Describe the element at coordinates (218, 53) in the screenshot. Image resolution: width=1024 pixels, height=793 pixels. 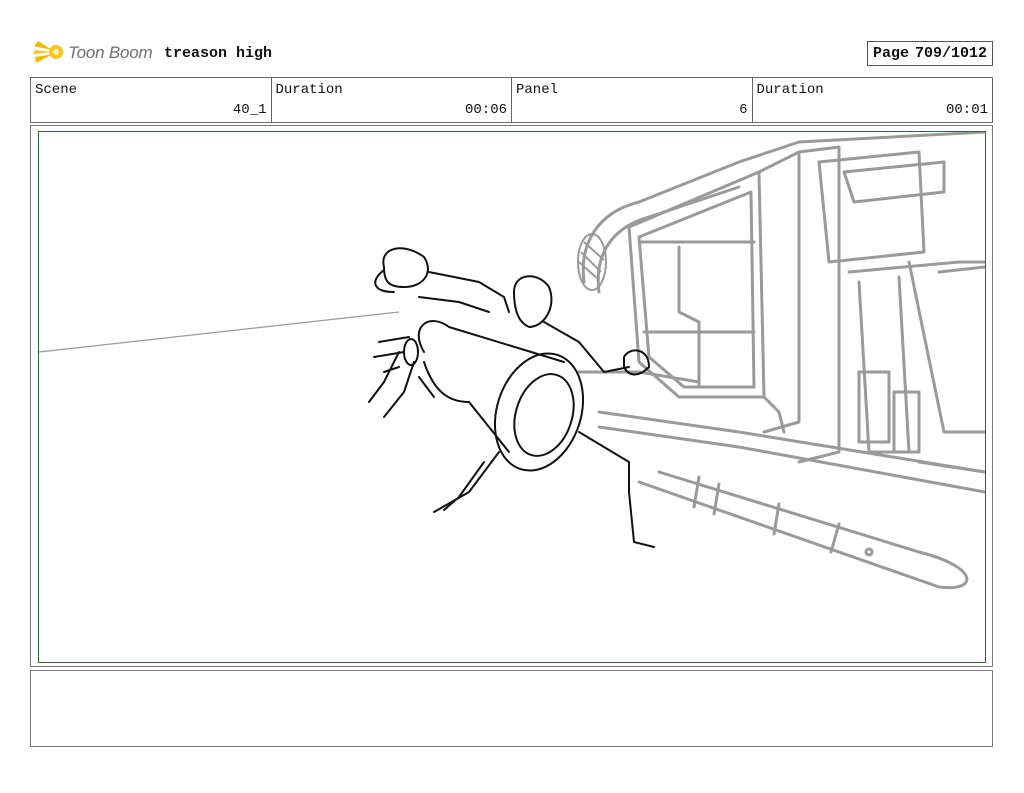
I see `project-title: treason high` at that location.